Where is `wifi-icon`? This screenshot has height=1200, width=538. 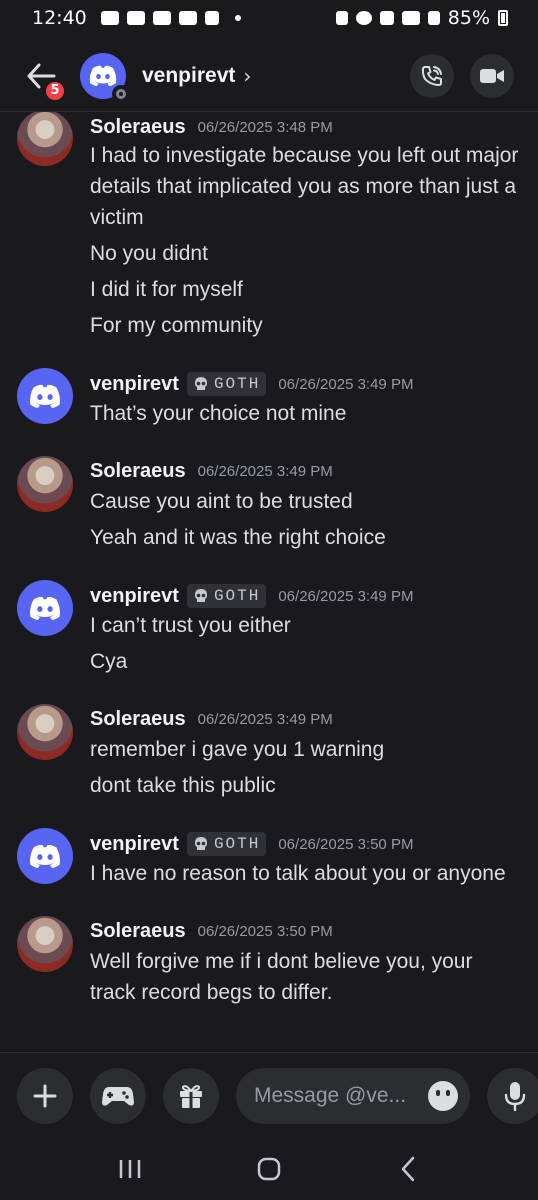
wifi-icon is located at coordinates (410, 18).